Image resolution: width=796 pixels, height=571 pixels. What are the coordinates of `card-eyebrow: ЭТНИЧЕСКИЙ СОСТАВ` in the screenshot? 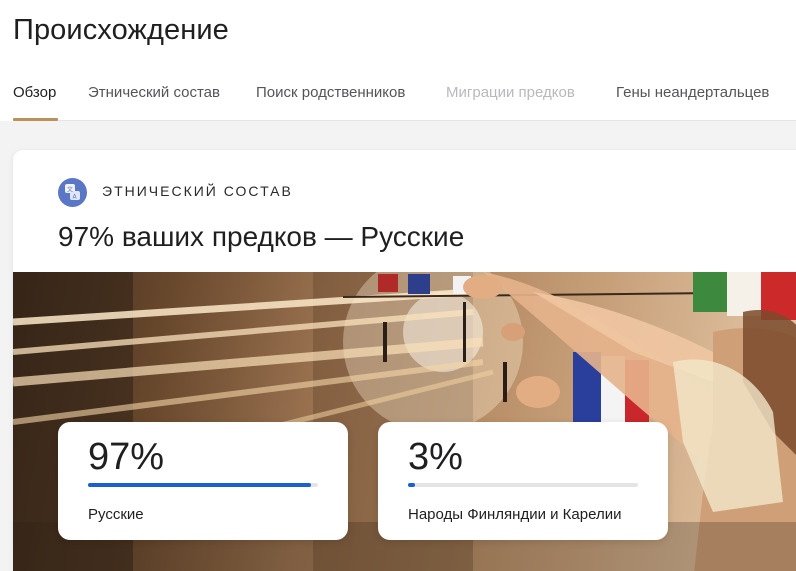 It's located at (197, 191).